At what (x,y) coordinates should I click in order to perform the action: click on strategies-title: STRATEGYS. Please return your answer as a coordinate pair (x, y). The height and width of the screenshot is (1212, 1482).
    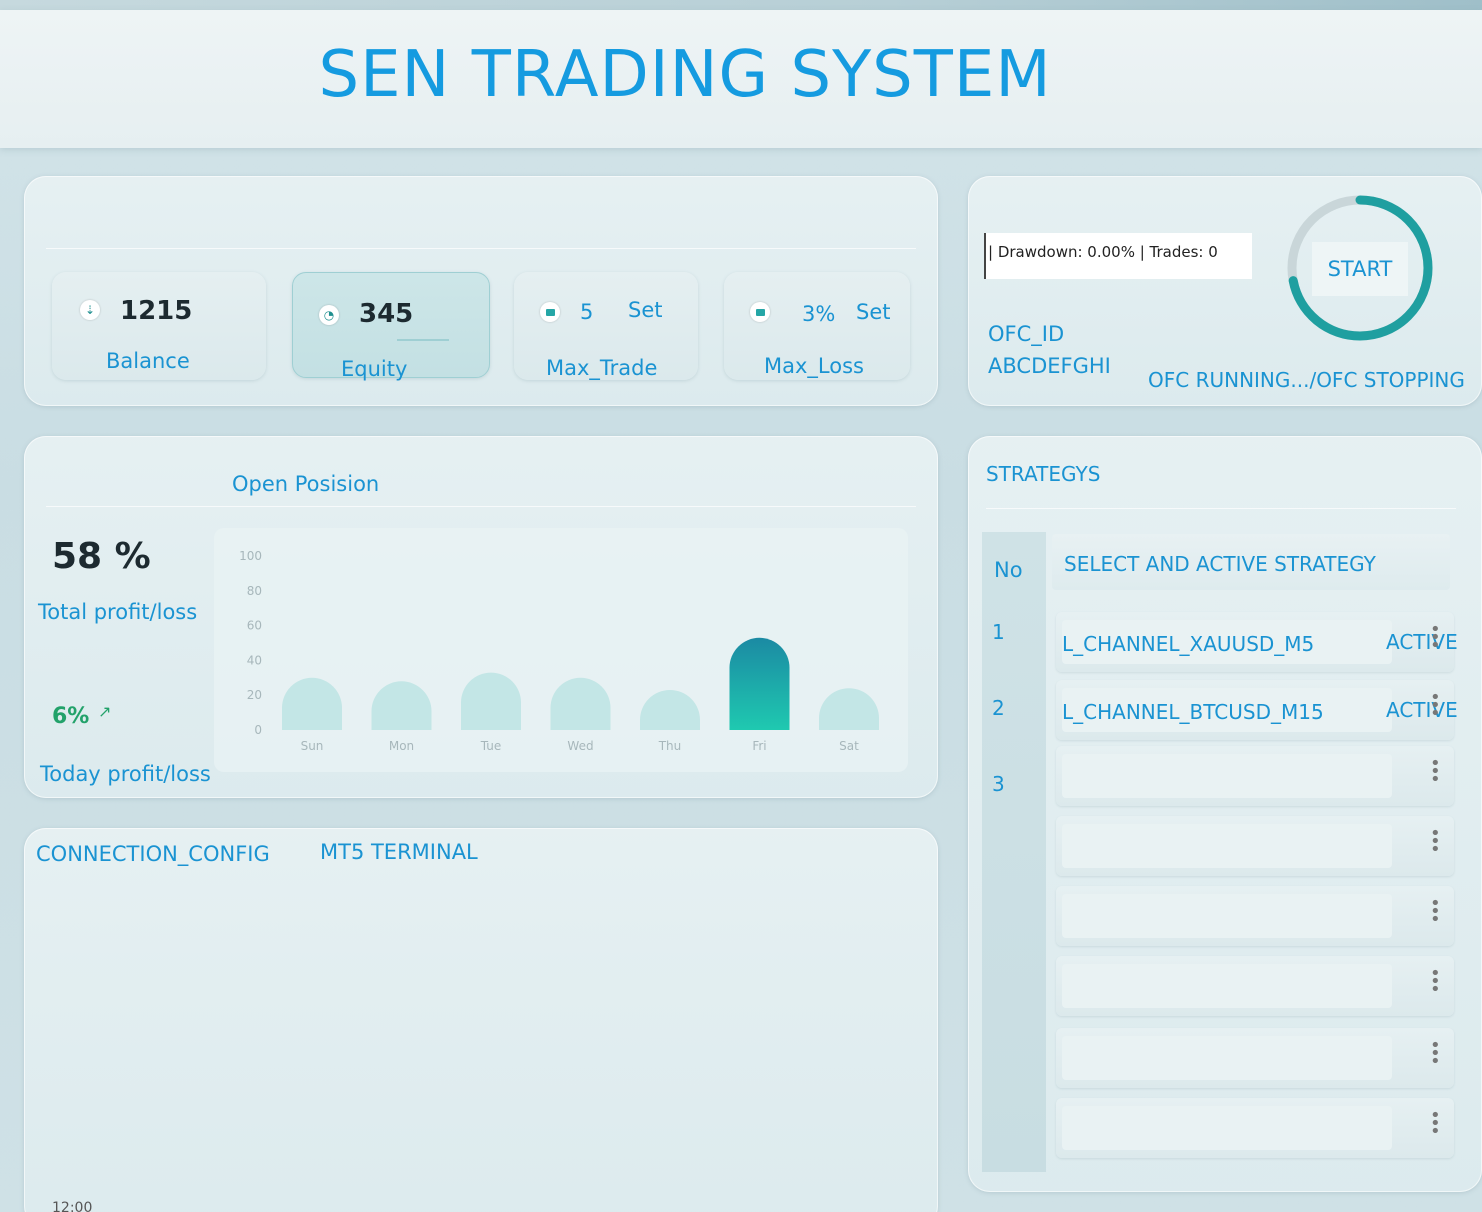
    Looking at the image, I should click on (1043, 474).